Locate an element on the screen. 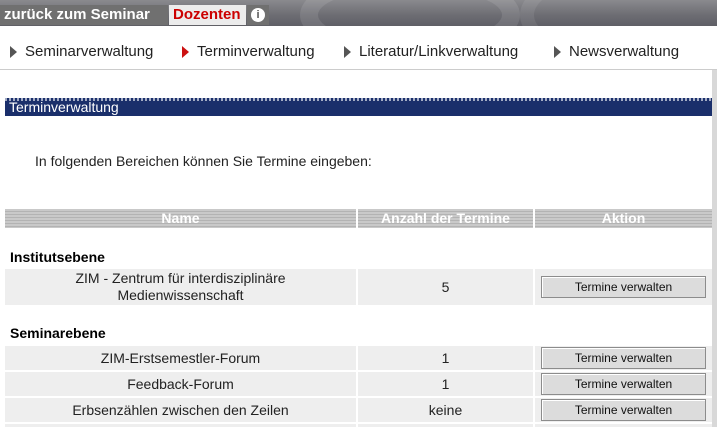  row-name: Feedback-Forum is located at coordinates (180, 383).